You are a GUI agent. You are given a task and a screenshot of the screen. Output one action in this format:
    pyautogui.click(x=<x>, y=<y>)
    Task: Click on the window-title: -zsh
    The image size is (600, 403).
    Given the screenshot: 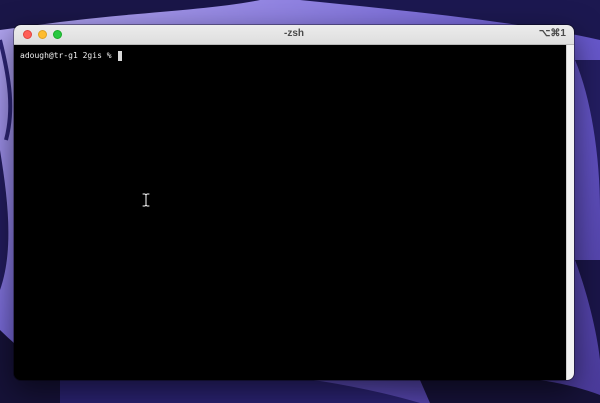 What is the action you would take?
    pyautogui.click(x=294, y=33)
    